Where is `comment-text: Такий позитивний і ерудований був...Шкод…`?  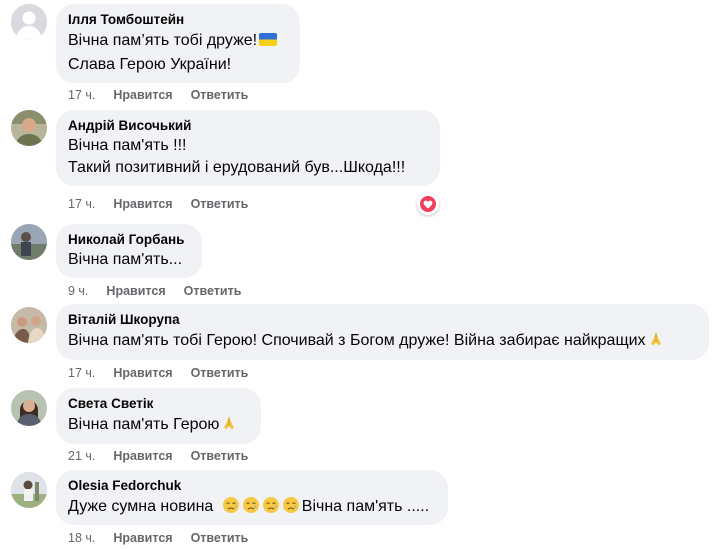 comment-text: Такий позитивний і ерудований був...Шкод… is located at coordinates (237, 167).